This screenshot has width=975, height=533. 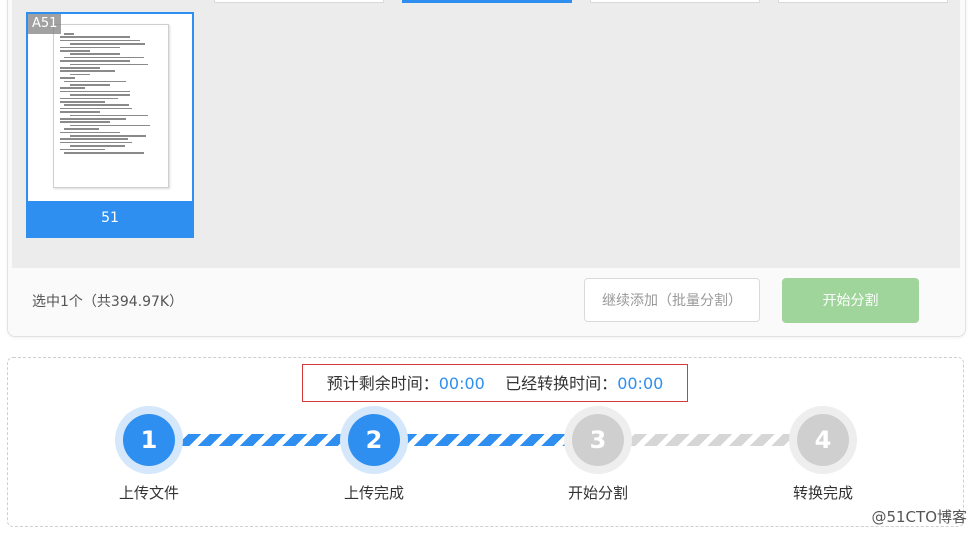 I want to click on step-number: 3, so click(x=598, y=440).